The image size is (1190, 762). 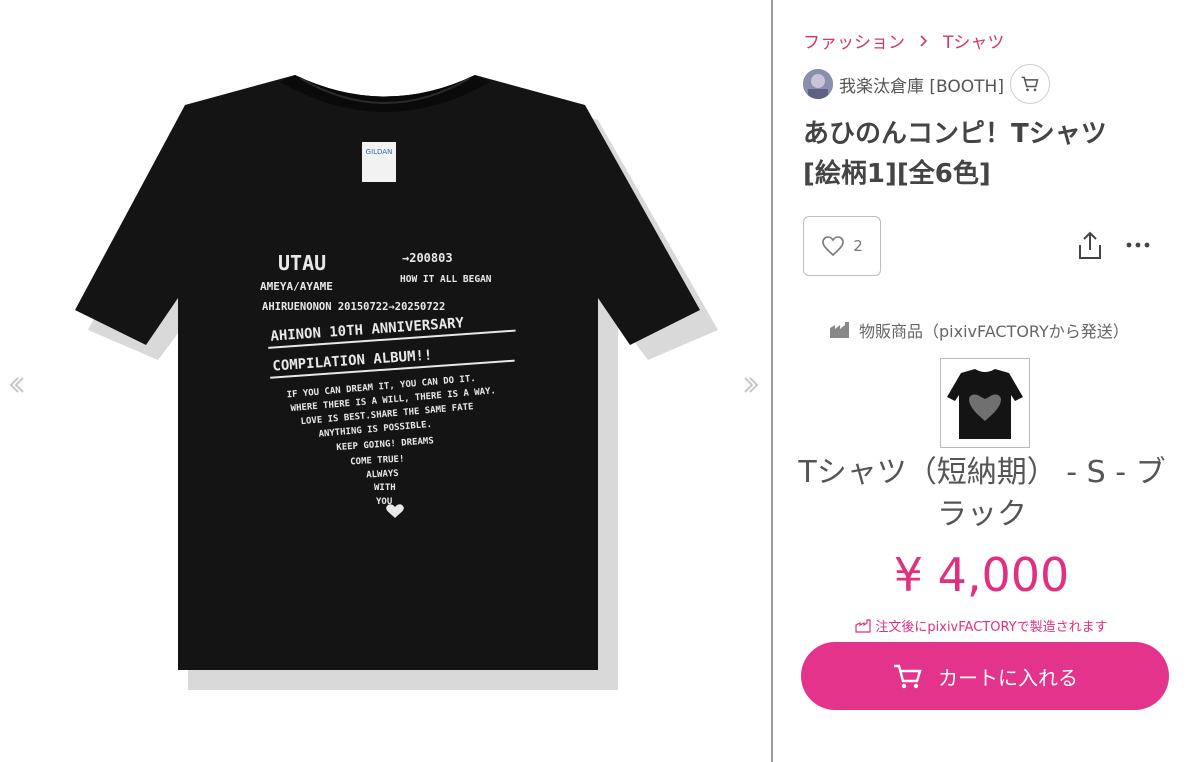 What do you see at coordinates (955, 134) in the screenshot?
I see `product-title-line1: あひのんコンピ！Tシャツ` at bounding box center [955, 134].